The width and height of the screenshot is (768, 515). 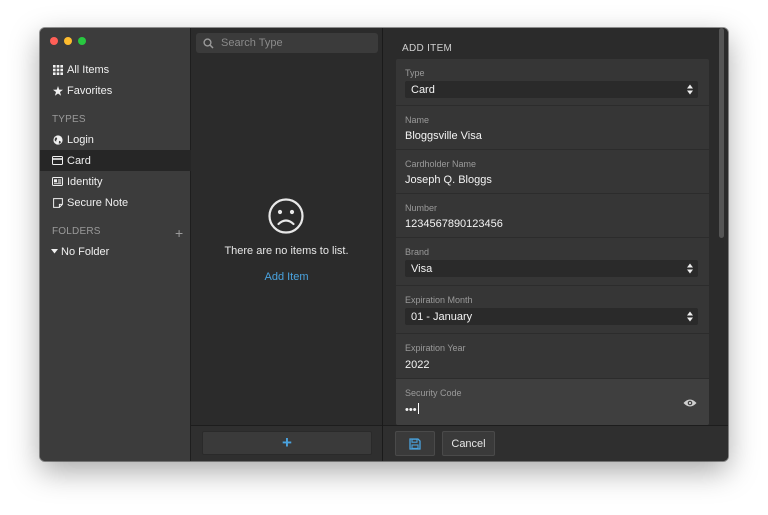 What do you see at coordinates (435, 348) in the screenshot?
I see `field-label: Expiration Year` at bounding box center [435, 348].